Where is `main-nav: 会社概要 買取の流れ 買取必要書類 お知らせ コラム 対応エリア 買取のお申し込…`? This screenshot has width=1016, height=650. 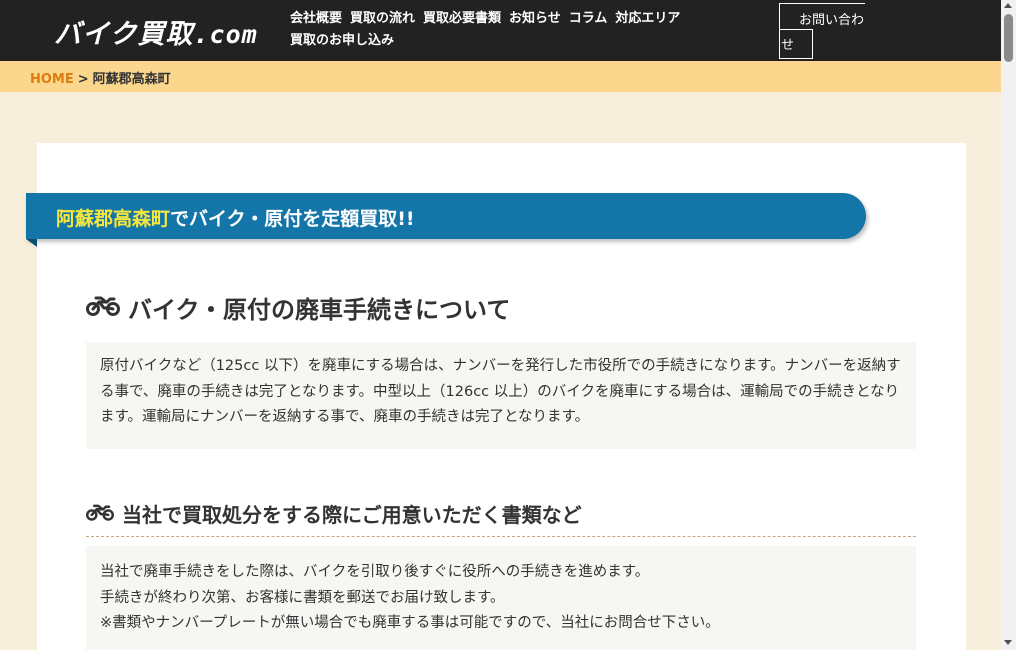
main-nav: 会社概要 買取の流れ 買取必要書類 お知らせ コラム 対応エリア 買取のお申し込… is located at coordinates (525, 30).